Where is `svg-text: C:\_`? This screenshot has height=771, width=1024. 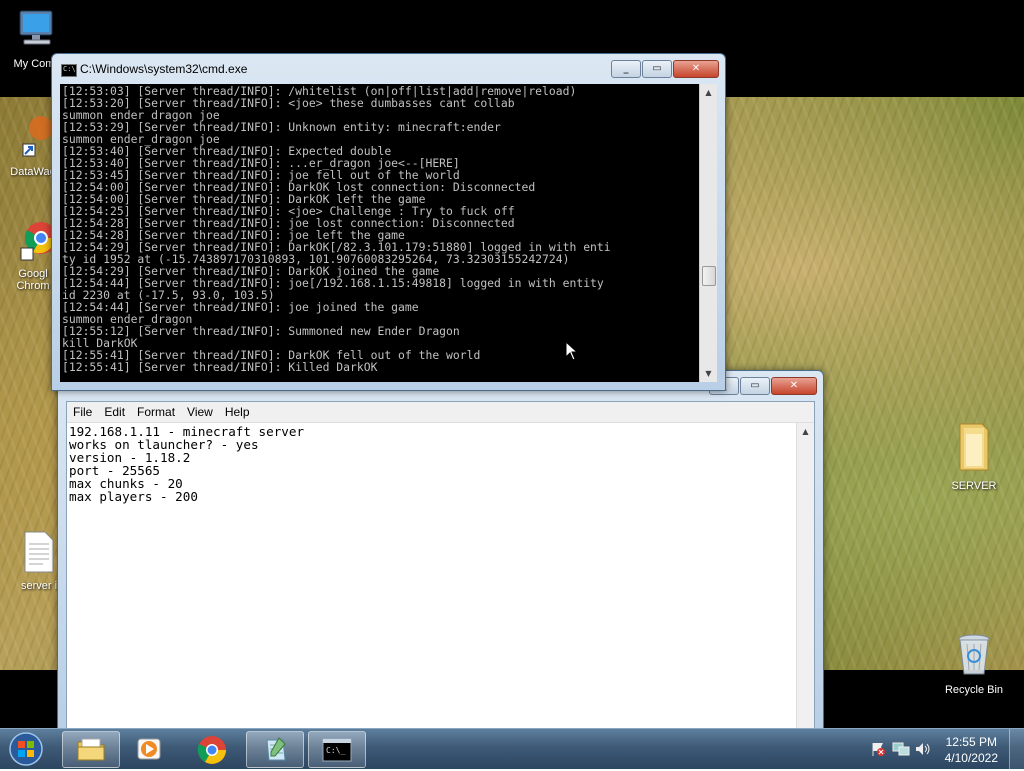
svg-text: C:\_ is located at coordinates (335, 750).